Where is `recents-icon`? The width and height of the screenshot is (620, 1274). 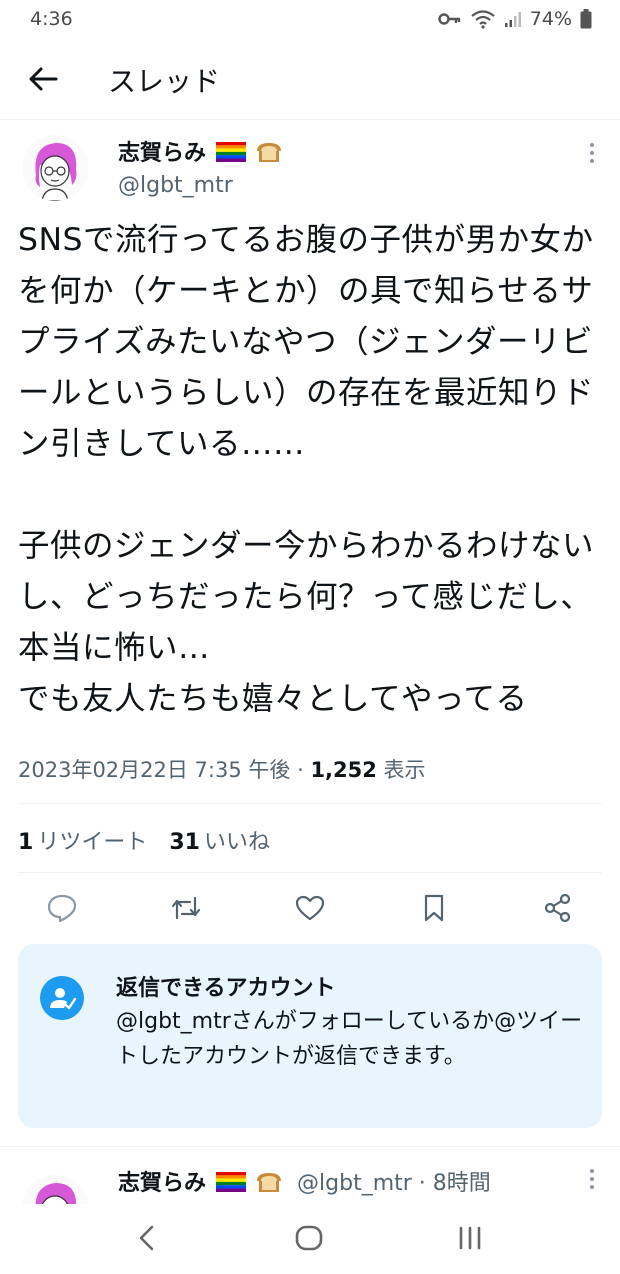
recents-icon is located at coordinates (470, 1238).